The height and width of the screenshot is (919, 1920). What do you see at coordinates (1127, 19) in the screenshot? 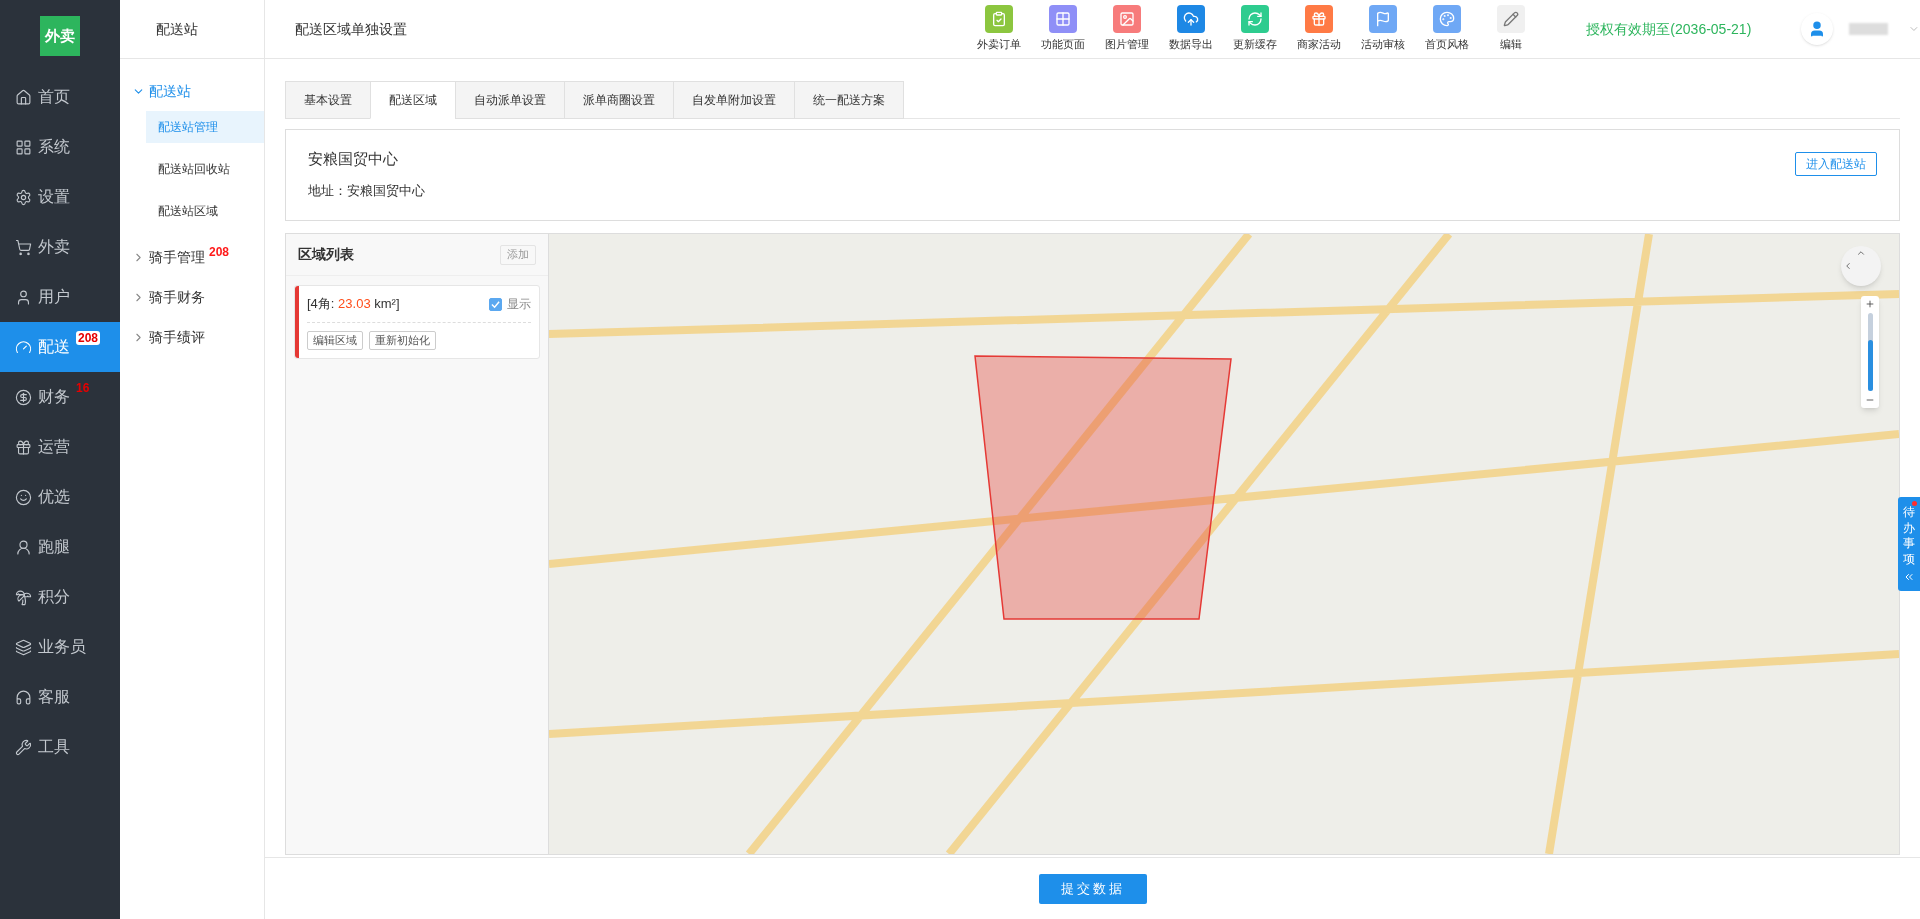
I see `image-icon` at bounding box center [1127, 19].